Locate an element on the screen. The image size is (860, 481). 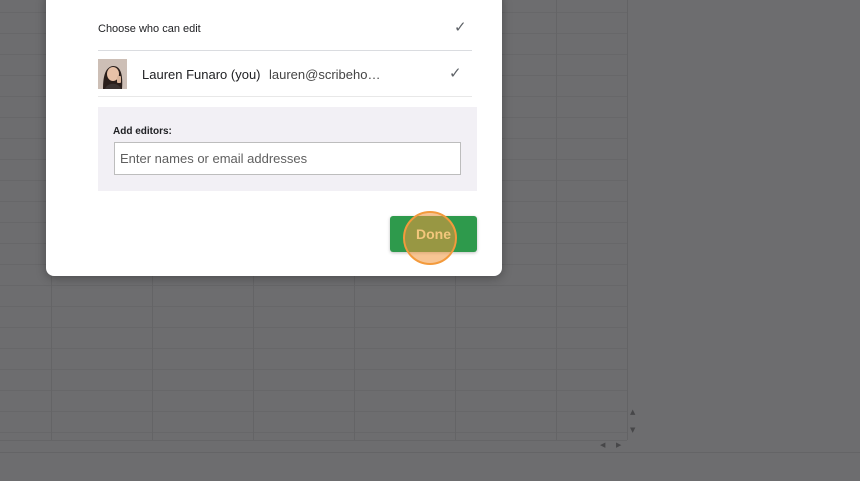
add-editors-panel: Add editors: is located at coordinates (287, 149).